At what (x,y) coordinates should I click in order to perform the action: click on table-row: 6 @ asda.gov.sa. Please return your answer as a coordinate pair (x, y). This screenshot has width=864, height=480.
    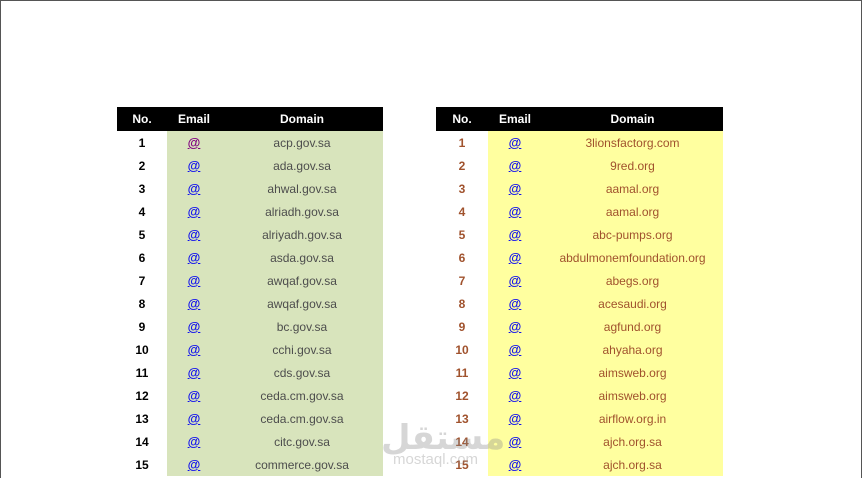
    Looking at the image, I should click on (250, 257).